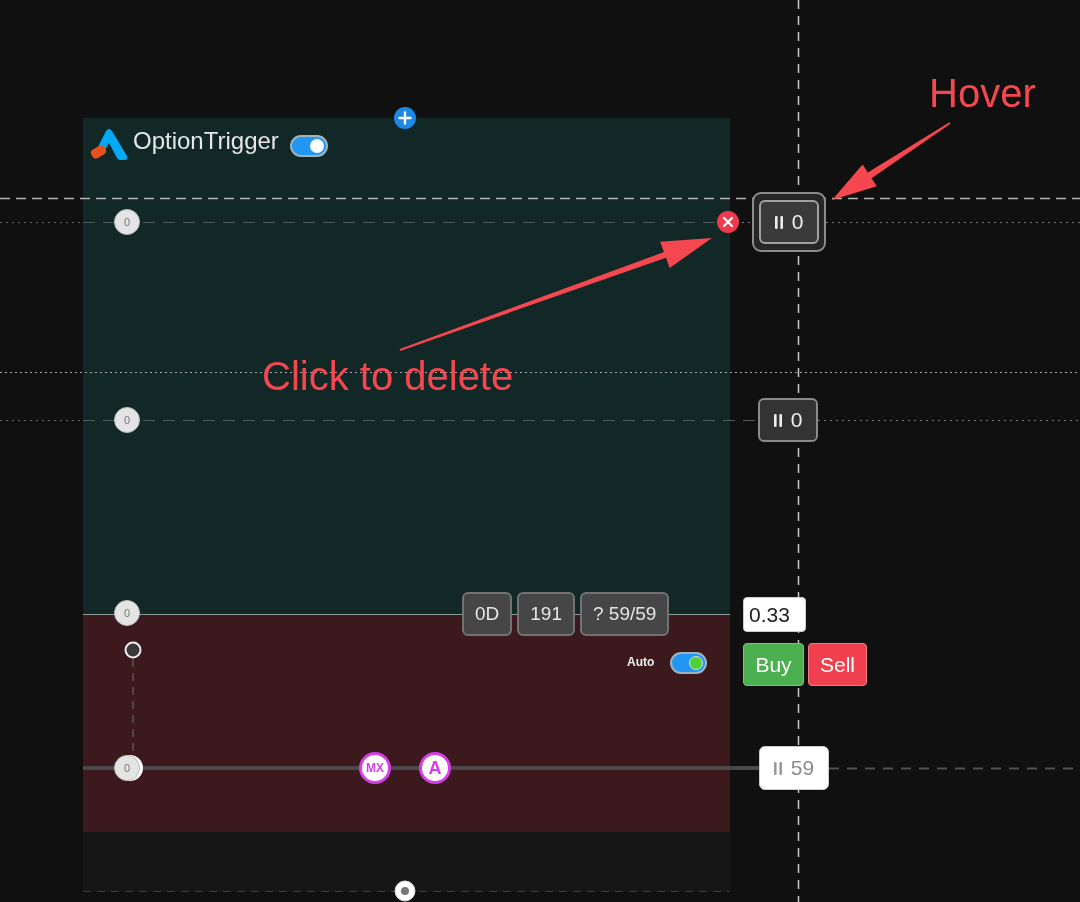 This screenshot has width=1080, height=902. Describe the element at coordinates (773, 664) in the screenshot. I see `buy-button: Buy` at that location.